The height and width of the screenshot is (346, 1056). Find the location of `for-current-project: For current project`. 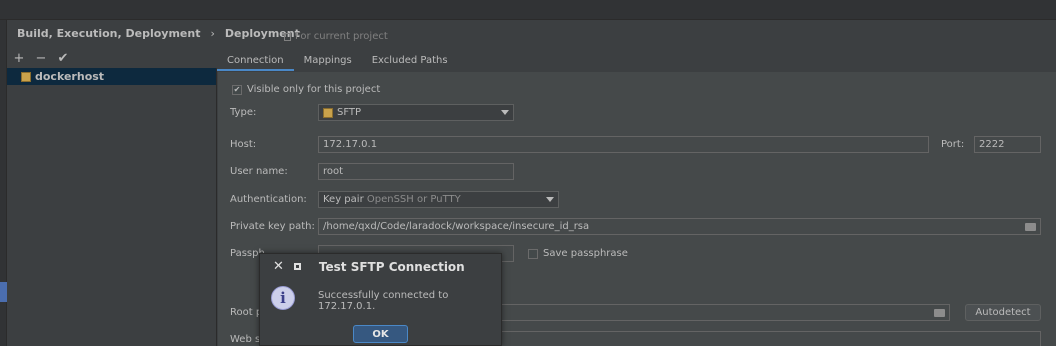

for-current-project: For current project is located at coordinates (336, 36).